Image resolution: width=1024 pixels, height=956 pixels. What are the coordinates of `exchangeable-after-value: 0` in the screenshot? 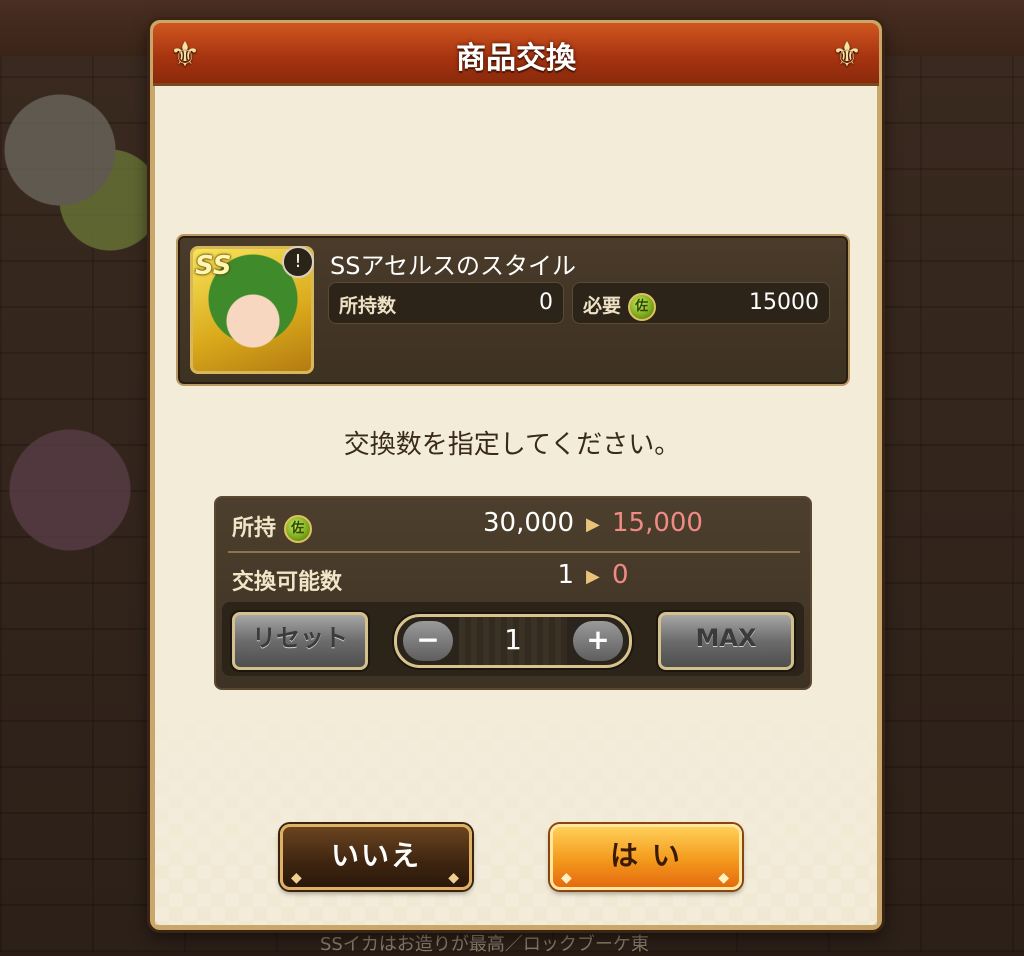 It's located at (620, 575).